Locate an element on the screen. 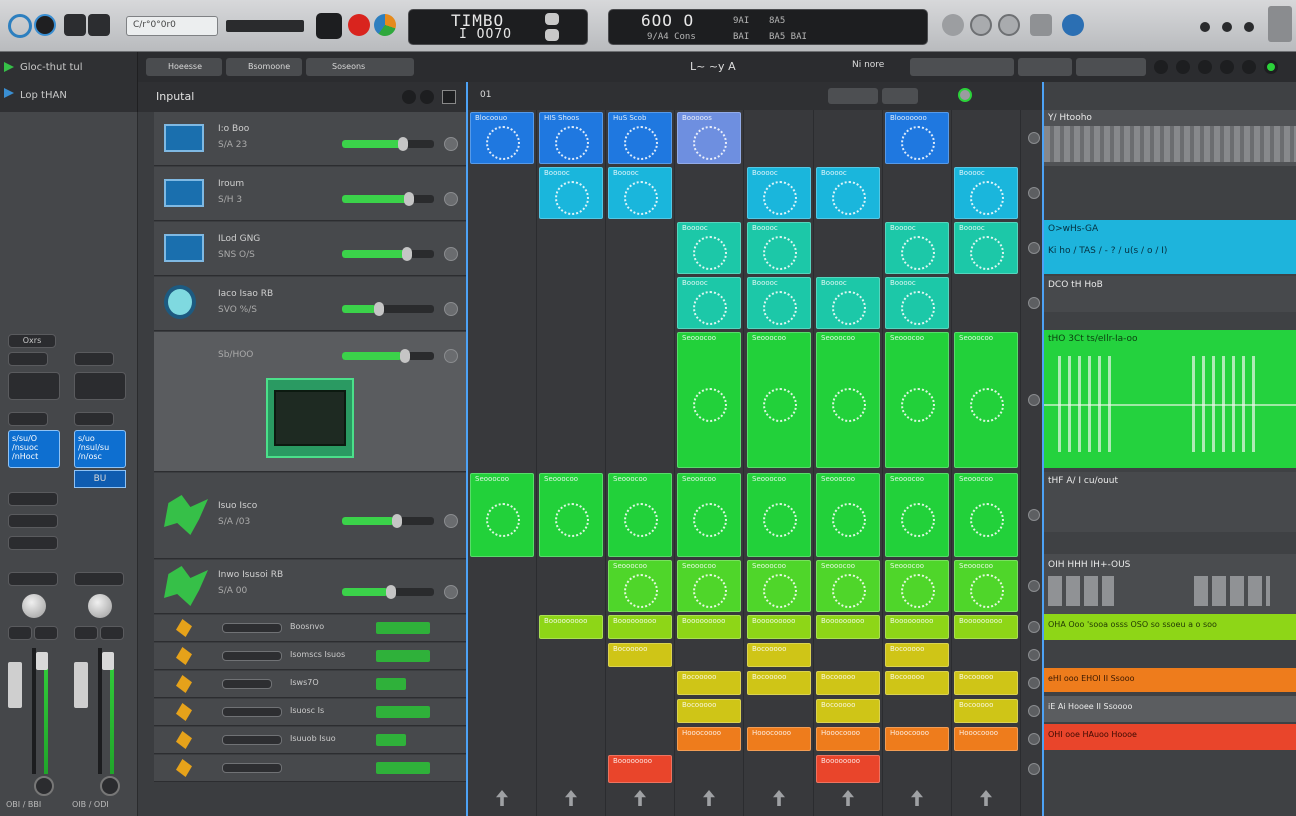 The height and width of the screenshot is (816, 1296). mute-button is located at coordinates (86, 633).